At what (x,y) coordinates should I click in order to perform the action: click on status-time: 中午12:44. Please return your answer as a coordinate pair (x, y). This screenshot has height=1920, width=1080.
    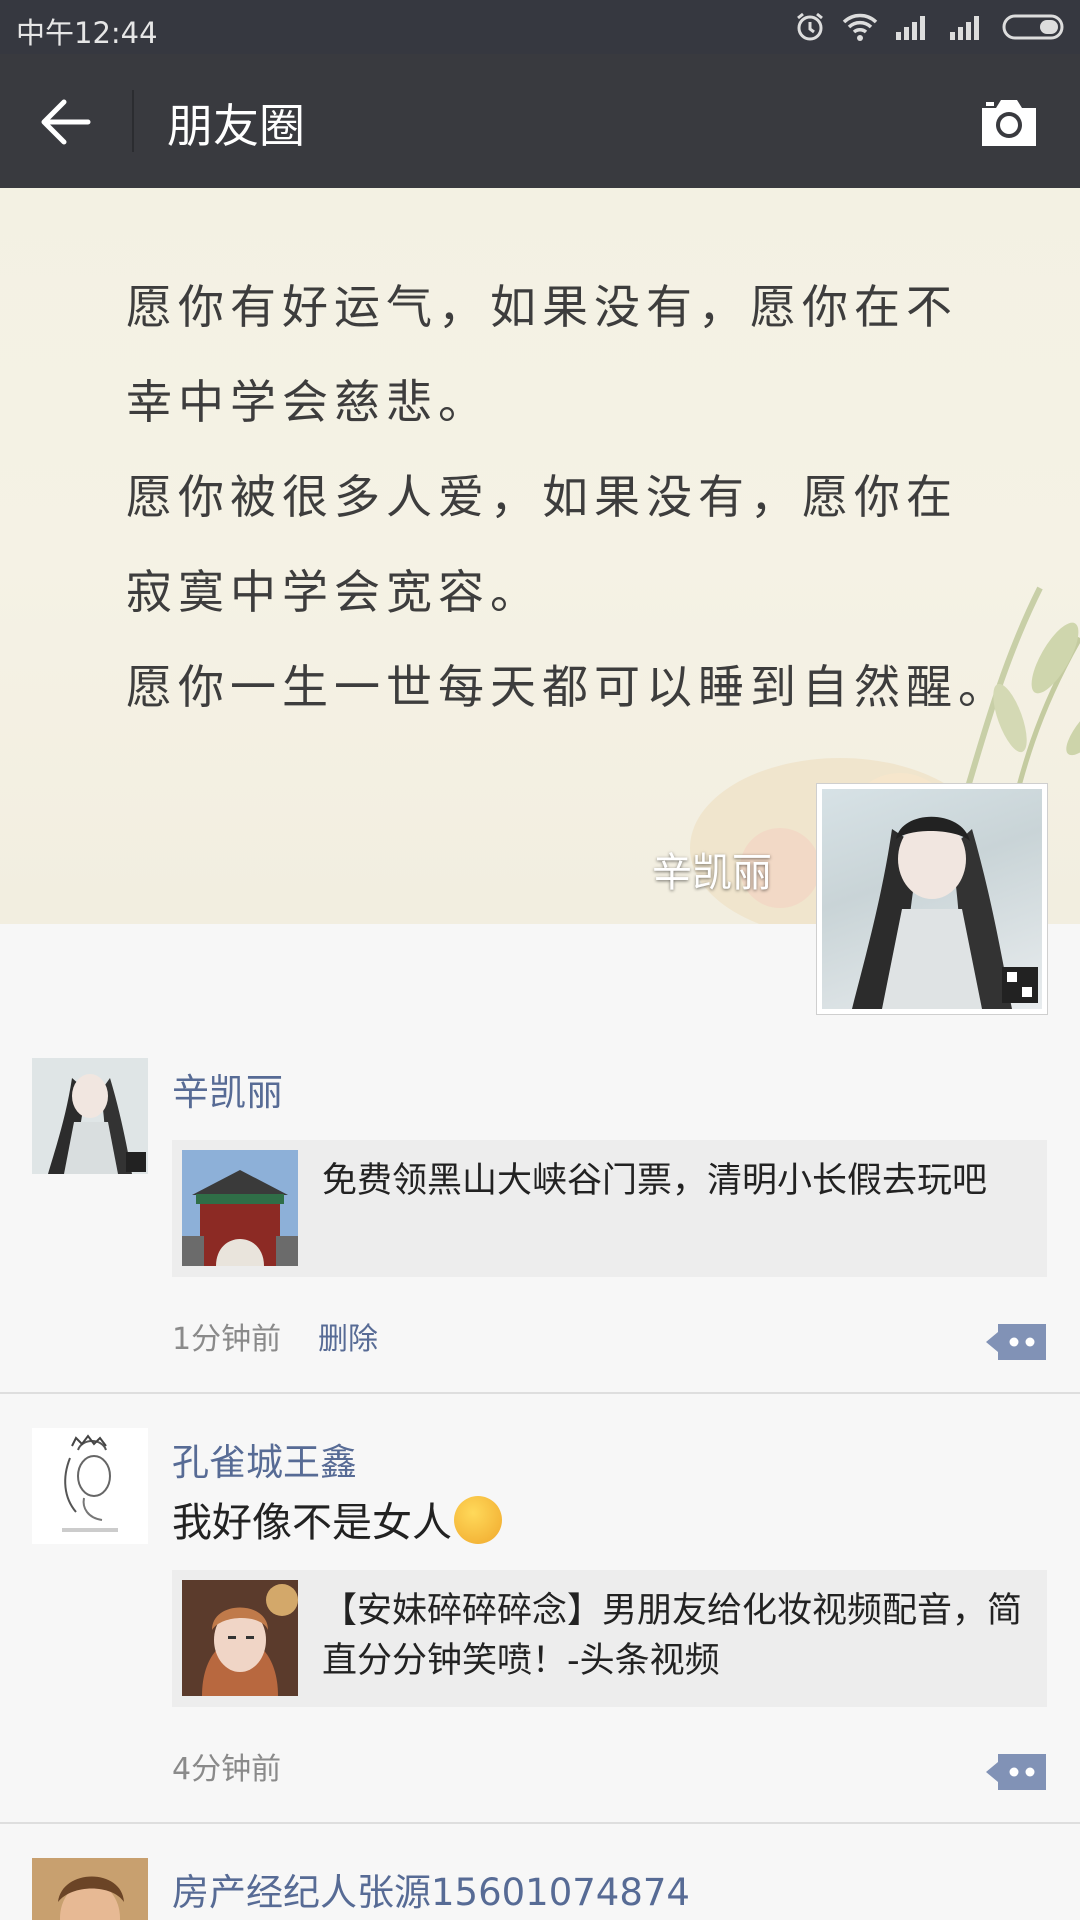
    Looking at the image, I should click on (87, 33).